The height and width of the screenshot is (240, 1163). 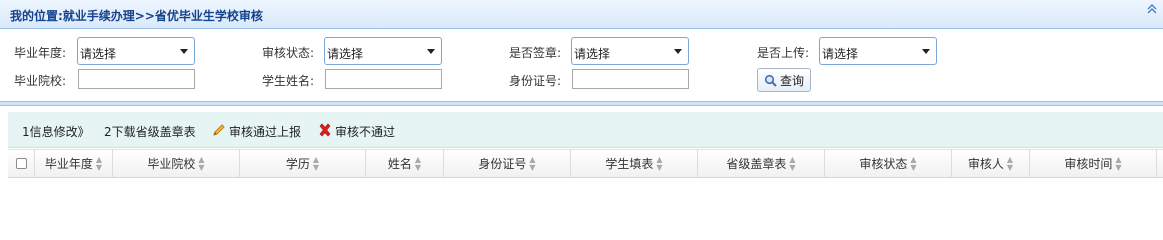 I want to click on col-header-label: 姓名, so click(x=399, y=164).